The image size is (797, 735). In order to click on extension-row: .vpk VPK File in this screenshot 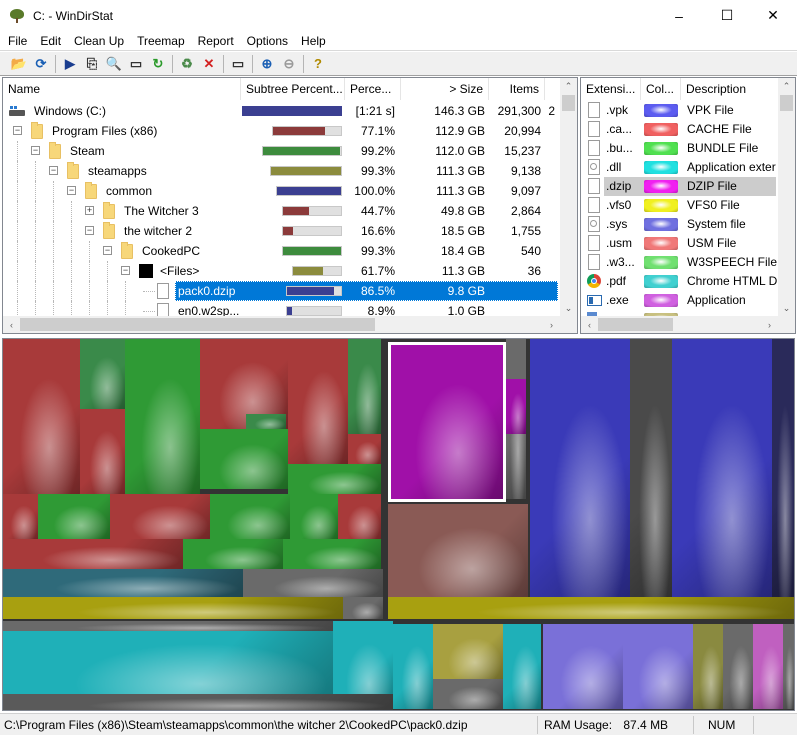, I will do `click(679, 110)`.